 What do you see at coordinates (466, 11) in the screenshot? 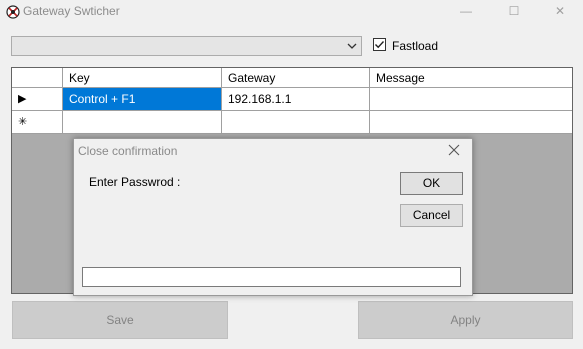
I see `minimize-button: —` at bounding box center [466, 11].